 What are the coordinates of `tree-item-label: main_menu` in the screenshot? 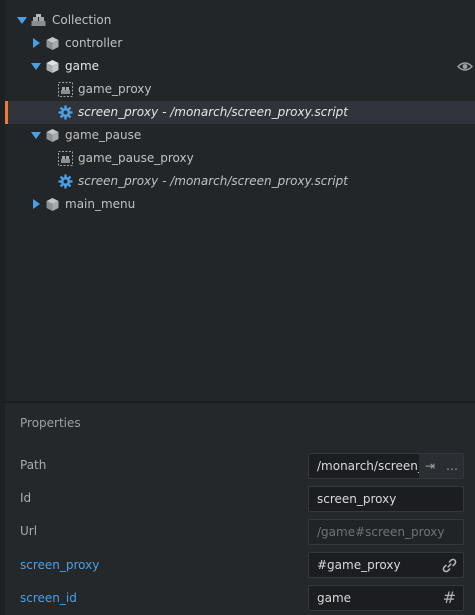 It's located at (100, 204).